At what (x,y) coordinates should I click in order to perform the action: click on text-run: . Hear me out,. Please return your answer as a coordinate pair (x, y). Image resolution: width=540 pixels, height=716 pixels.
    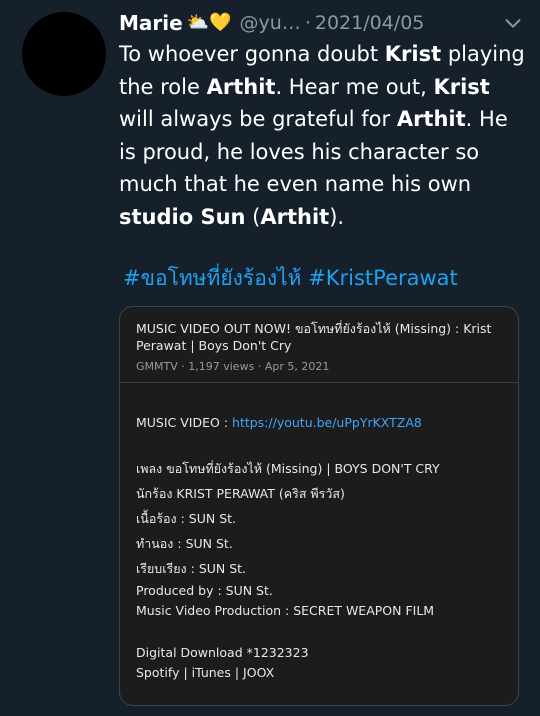
    Looking at the image, I should click on (354, 86).